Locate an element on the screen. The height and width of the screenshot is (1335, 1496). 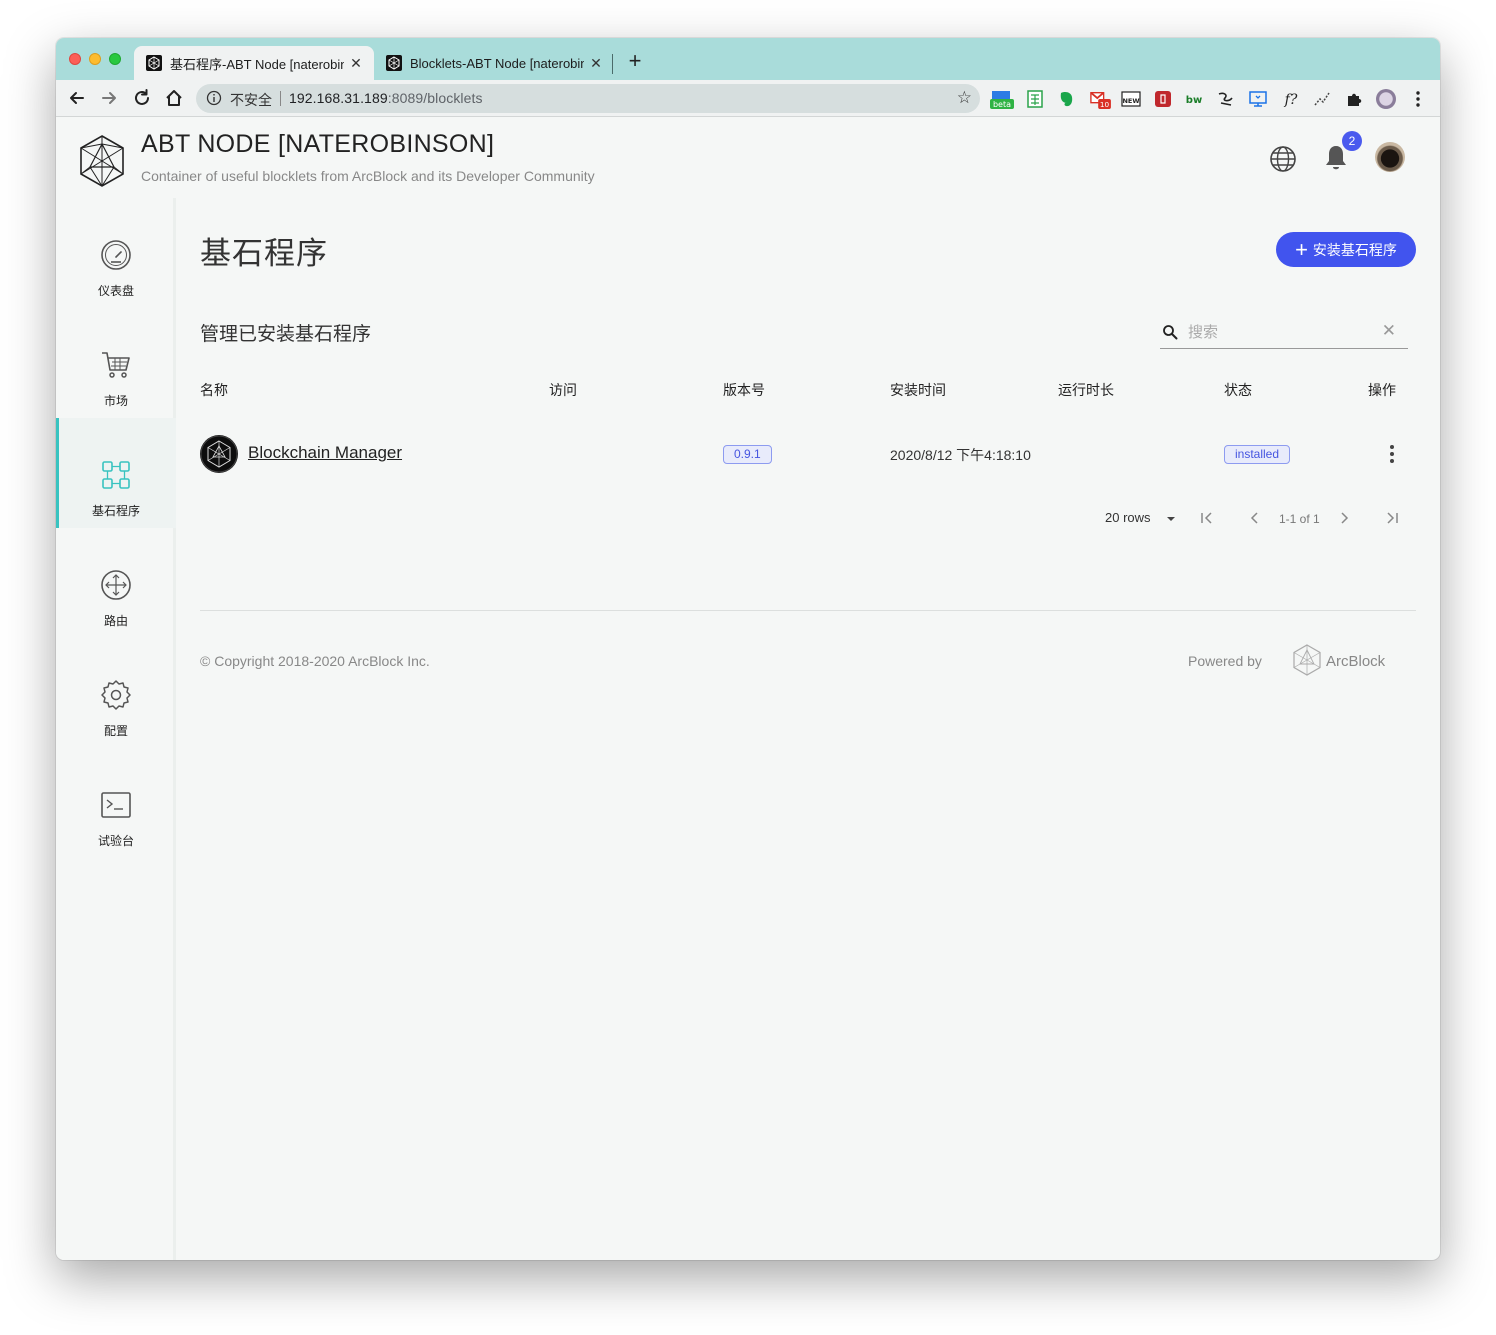
tab-title: 基石程序-ABT Node [naterobinson] is located at coordinates (257, 64).